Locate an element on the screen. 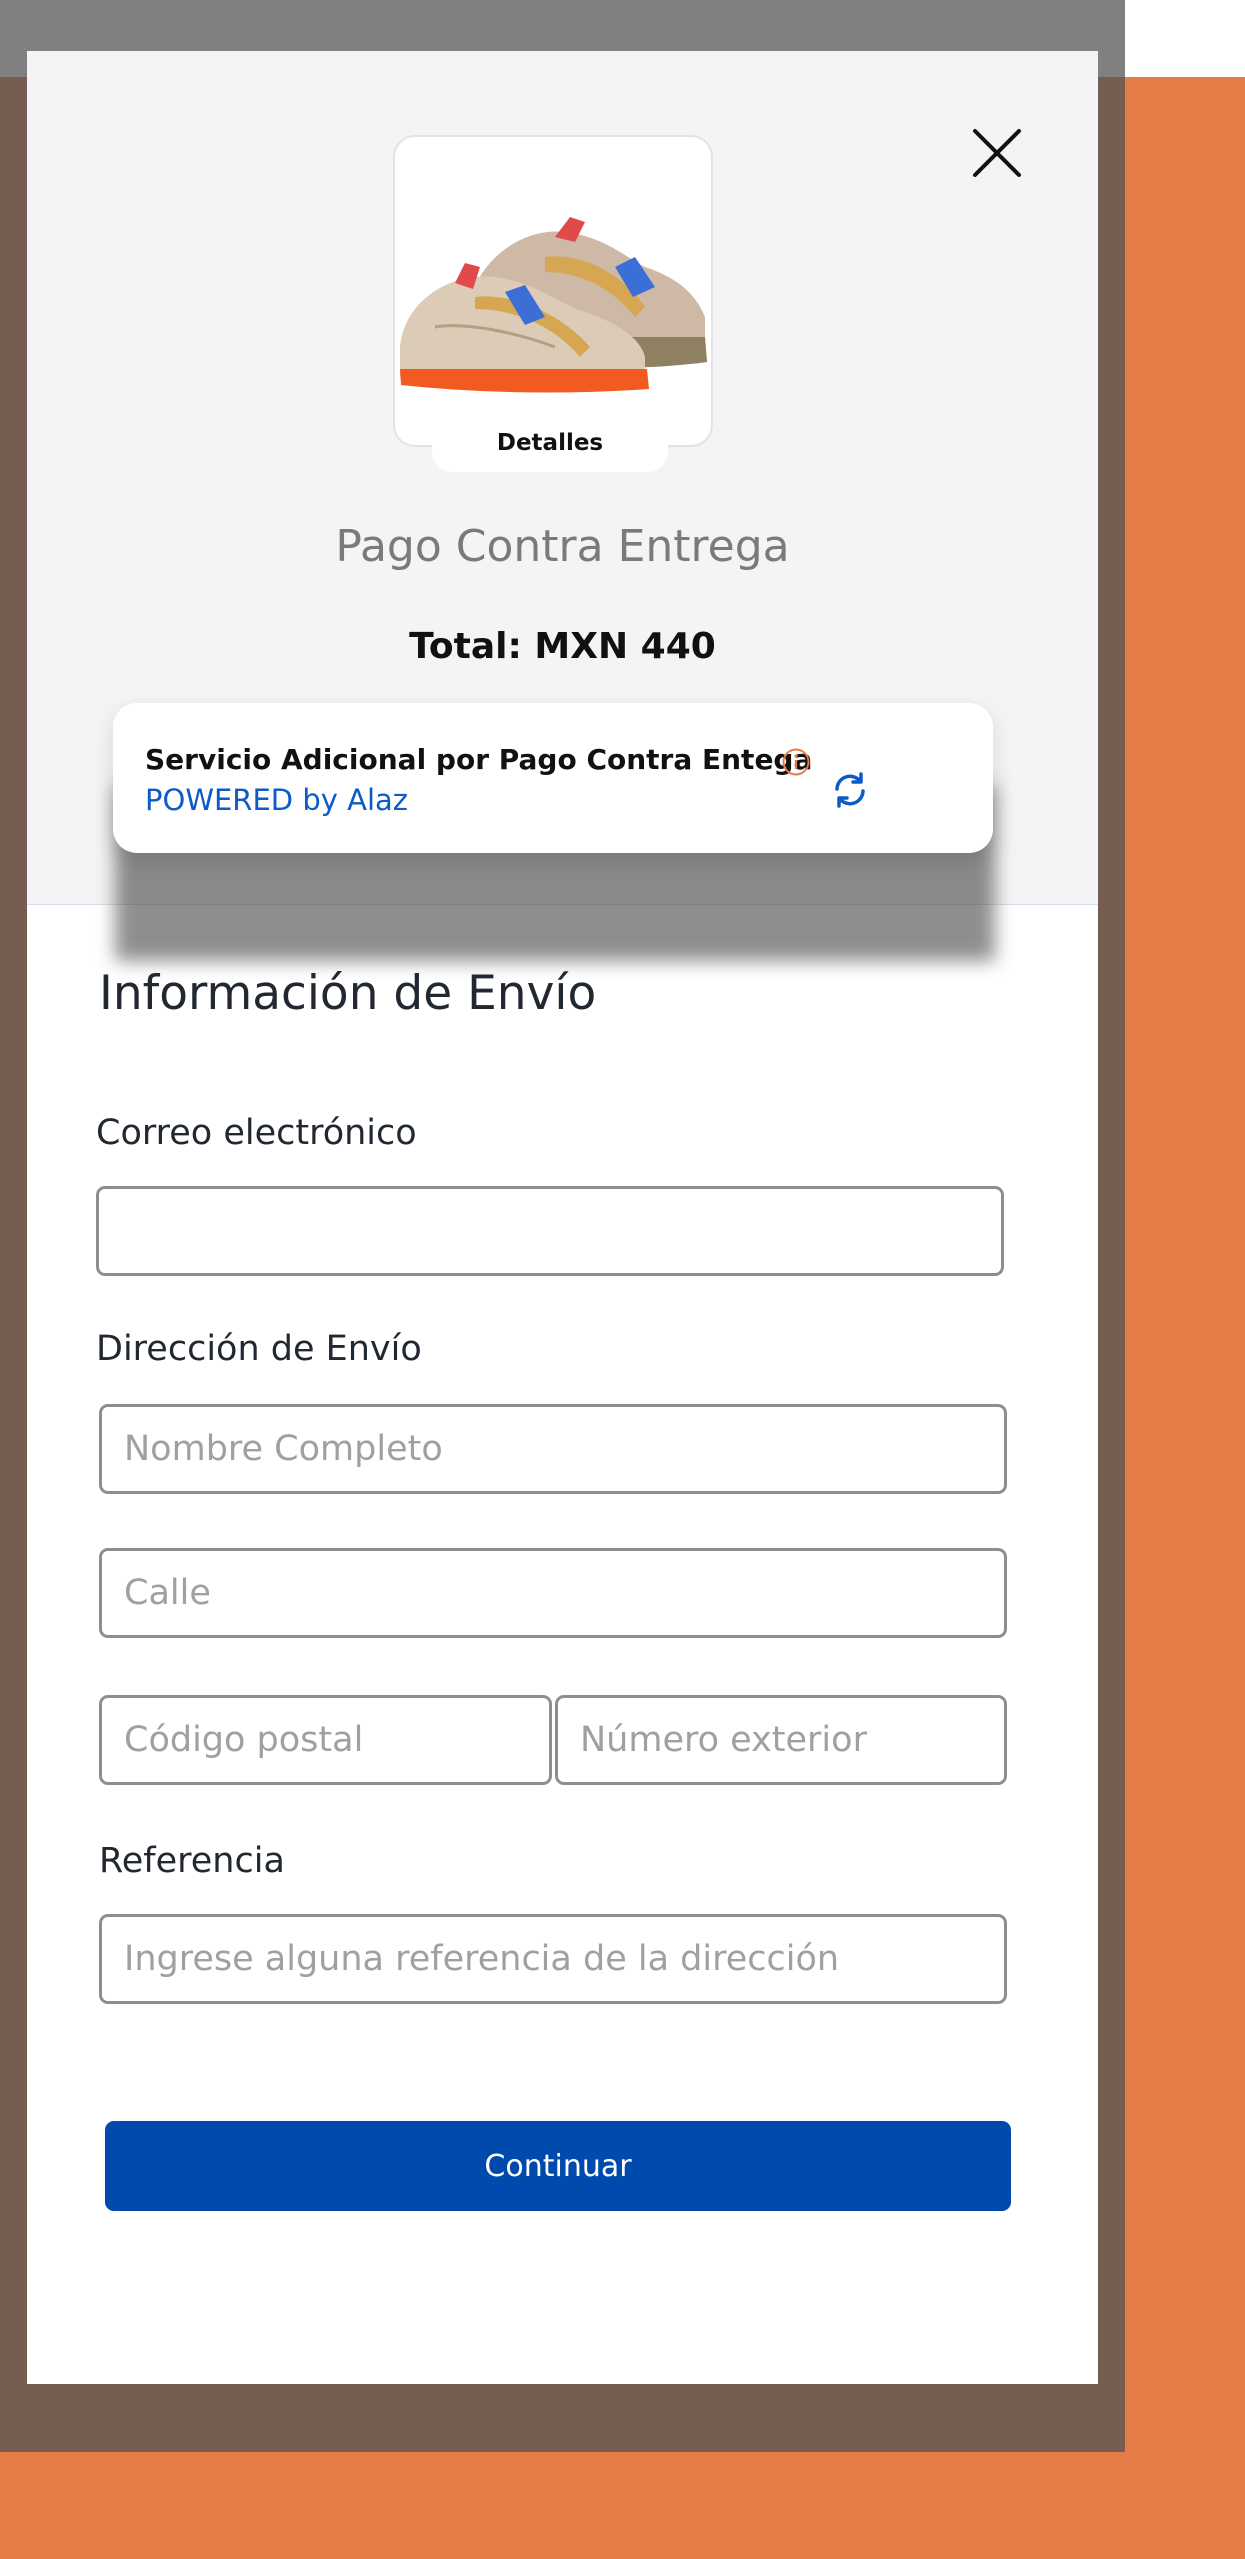 The width and height of the screenshot is (1245, 2559). product-image-card is located at coordinates (553, 291).